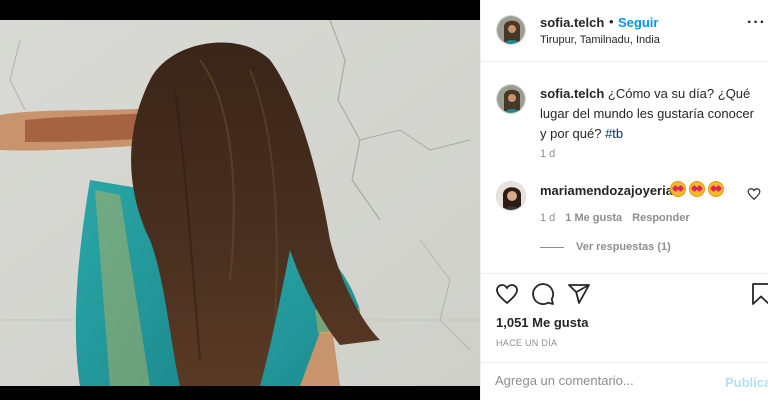  I want to click on post-location: Tirupur, Tamilnadu, India, so click(600, 40).